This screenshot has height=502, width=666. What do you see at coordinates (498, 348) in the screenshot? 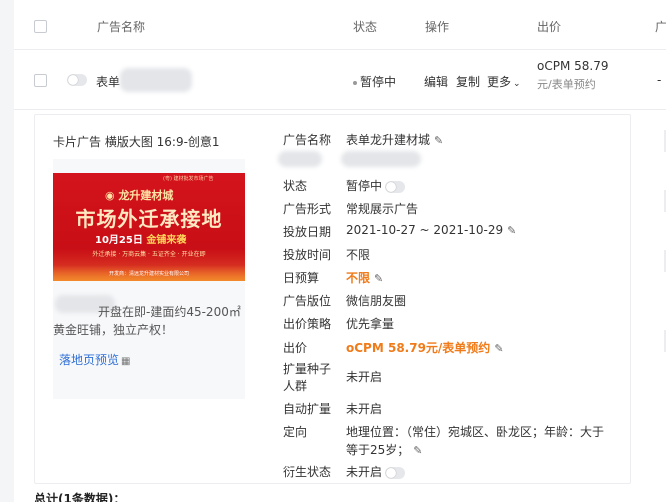
I see `edit-bid-icon: ✎` at bounding box center [498, 348].